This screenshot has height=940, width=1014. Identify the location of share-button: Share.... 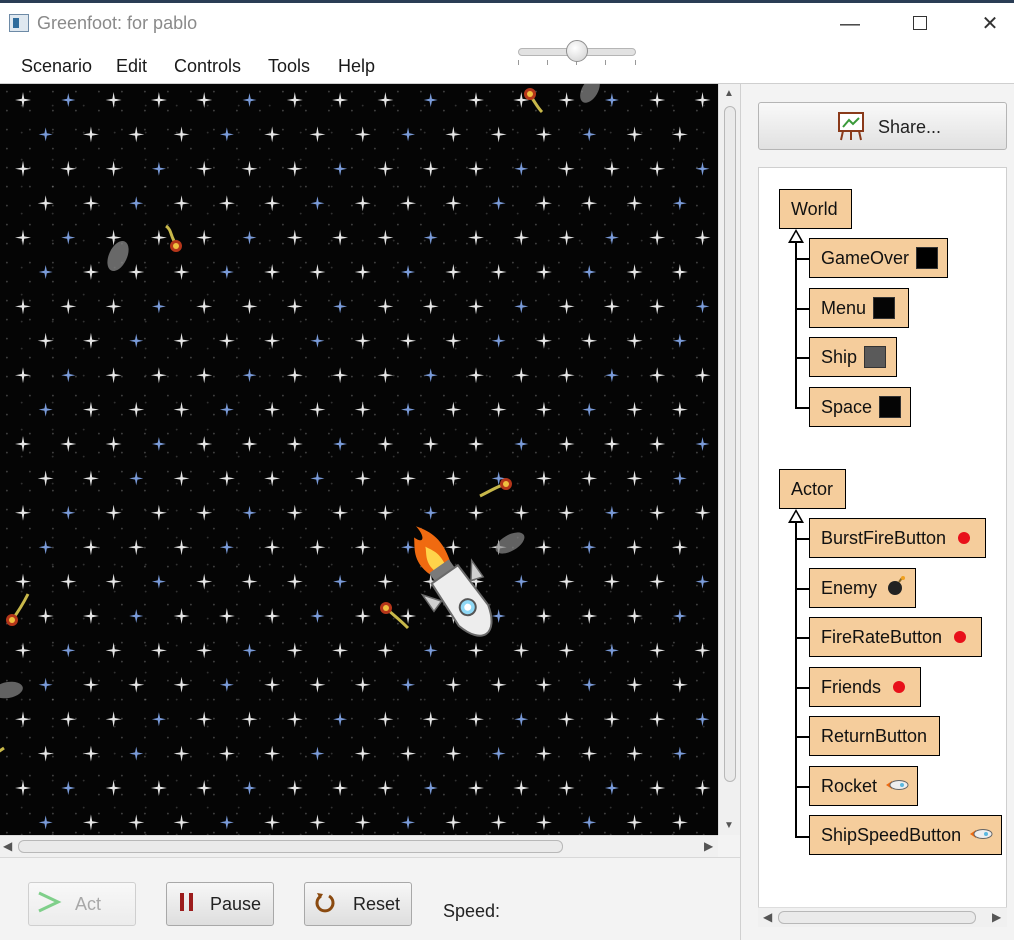
(882, 126).